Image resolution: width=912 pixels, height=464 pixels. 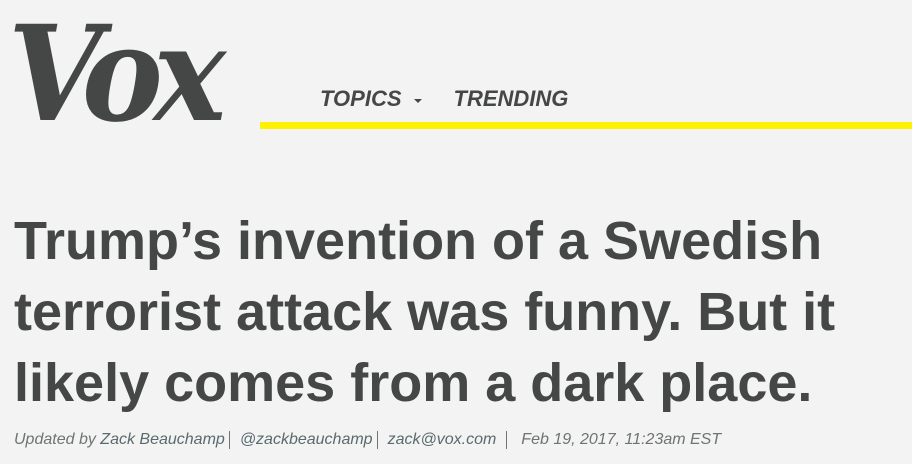 What do you see at coordinates (306, 440) in the screenshot?
I see `author-twitter-link: @zackbeauchamp` at bounding box center [306, 440].